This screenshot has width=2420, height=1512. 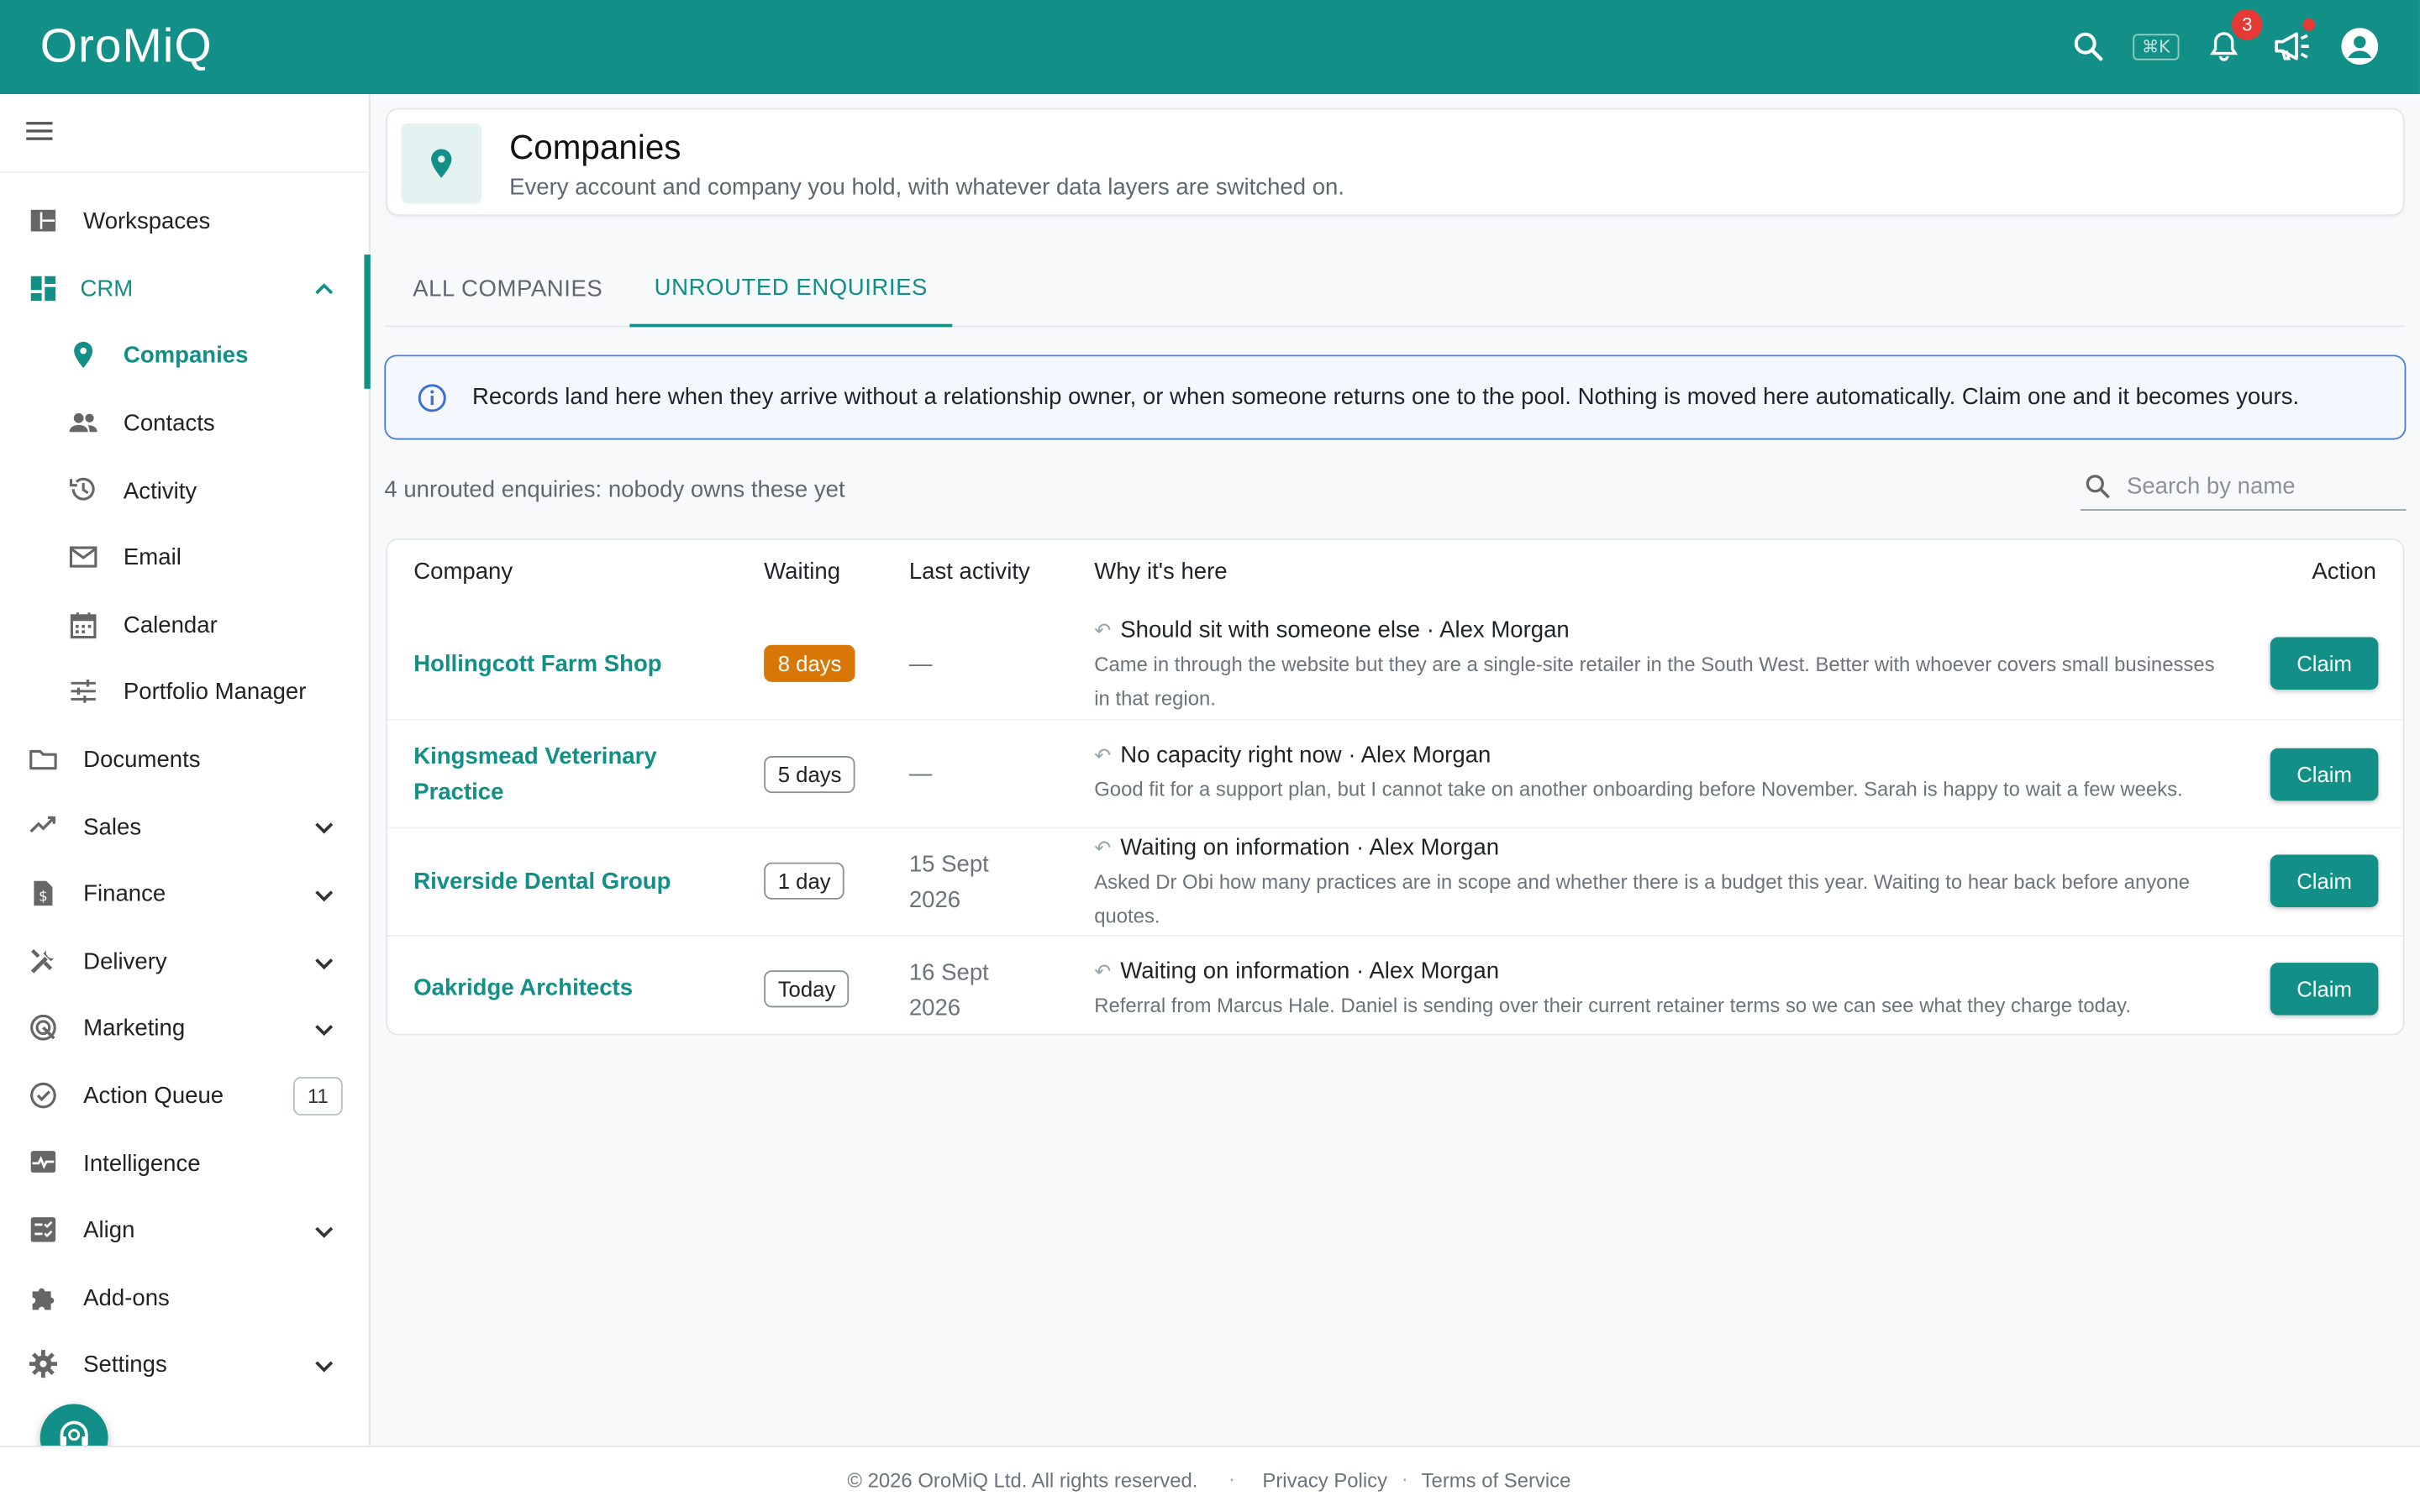 I want to click on tools-icon, so click(x=43, y=960).